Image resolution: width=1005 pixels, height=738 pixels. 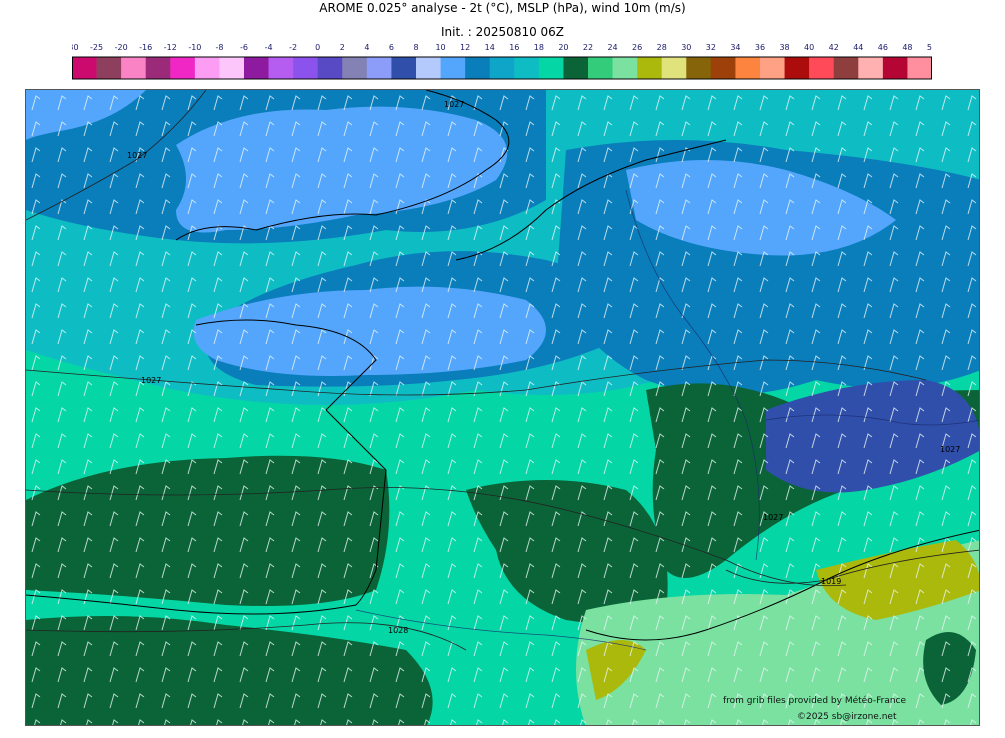 What do you see at coordinates (883, 47) in the screenshot?
I see `colorbar-tick-label: 46` at bounding box center [883, 47].